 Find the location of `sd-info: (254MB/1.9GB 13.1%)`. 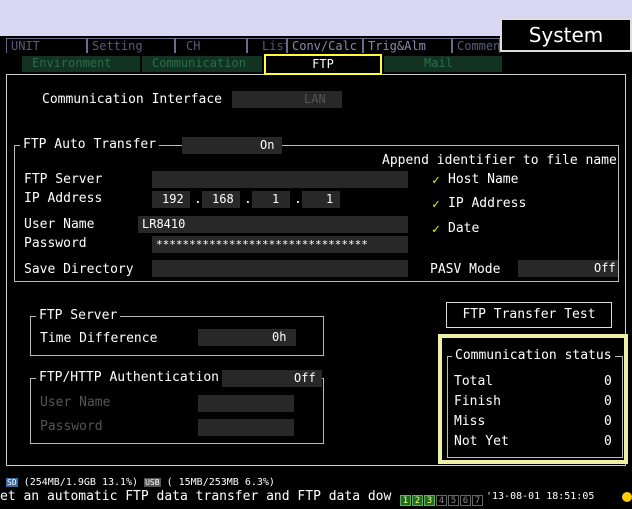

sd-info: (254MB/1.9GB 13.1%) is located at coordinates (81, 482).